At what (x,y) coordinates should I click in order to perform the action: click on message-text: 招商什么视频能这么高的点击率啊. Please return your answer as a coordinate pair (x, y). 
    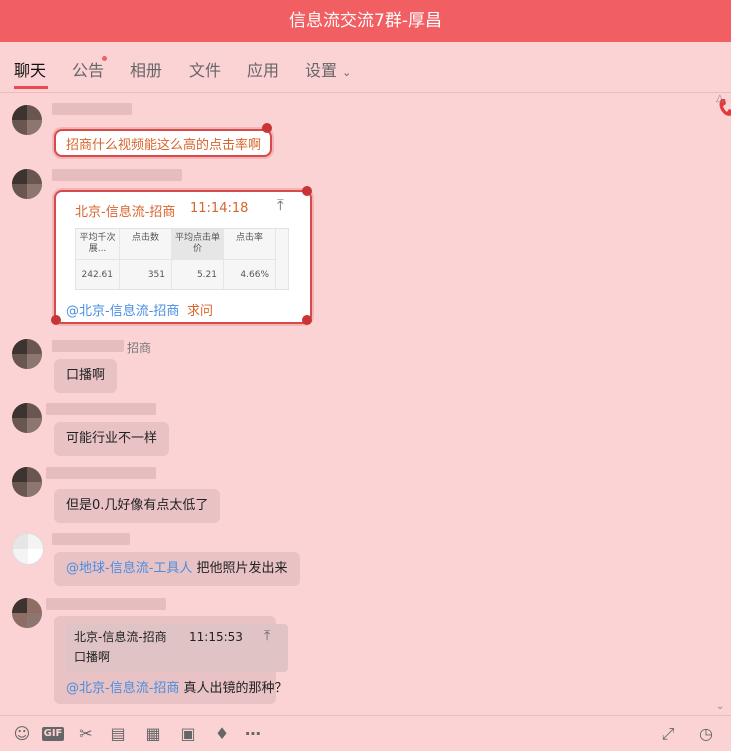
    Looking at the image, I should click on (164, 145).